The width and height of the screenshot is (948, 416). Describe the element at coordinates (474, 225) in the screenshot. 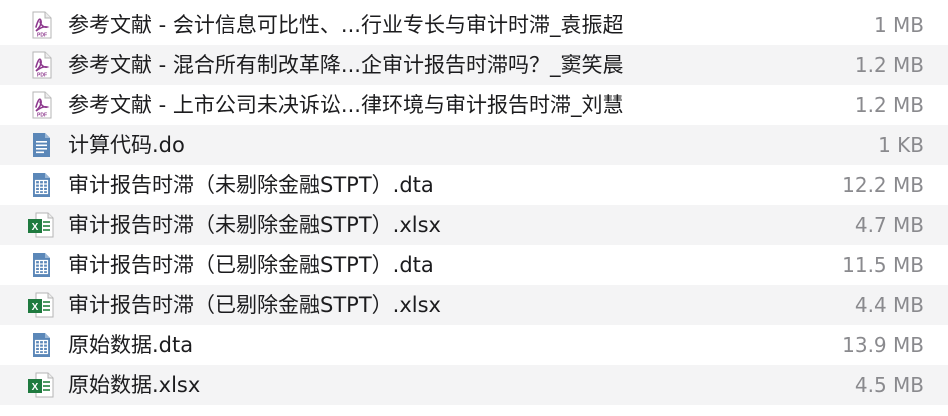

I see `file-row: X 审计报告时滞（未剔除金融STPT）.xlsx 4.7 MB` at that location.